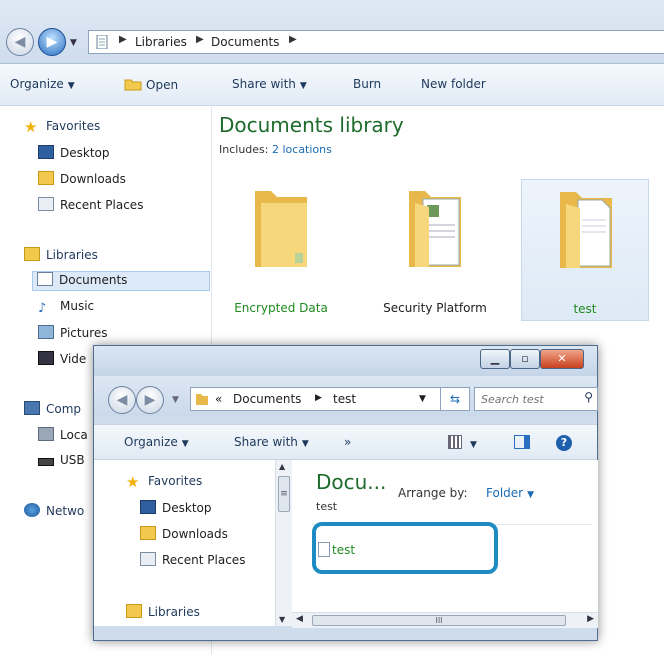 The width and height of the screenshot is (664, 654). What do you see at coordinates (455, 399) in the screenshot?
I see `refresh-button: ⇆` at bounding box center [455, 399].